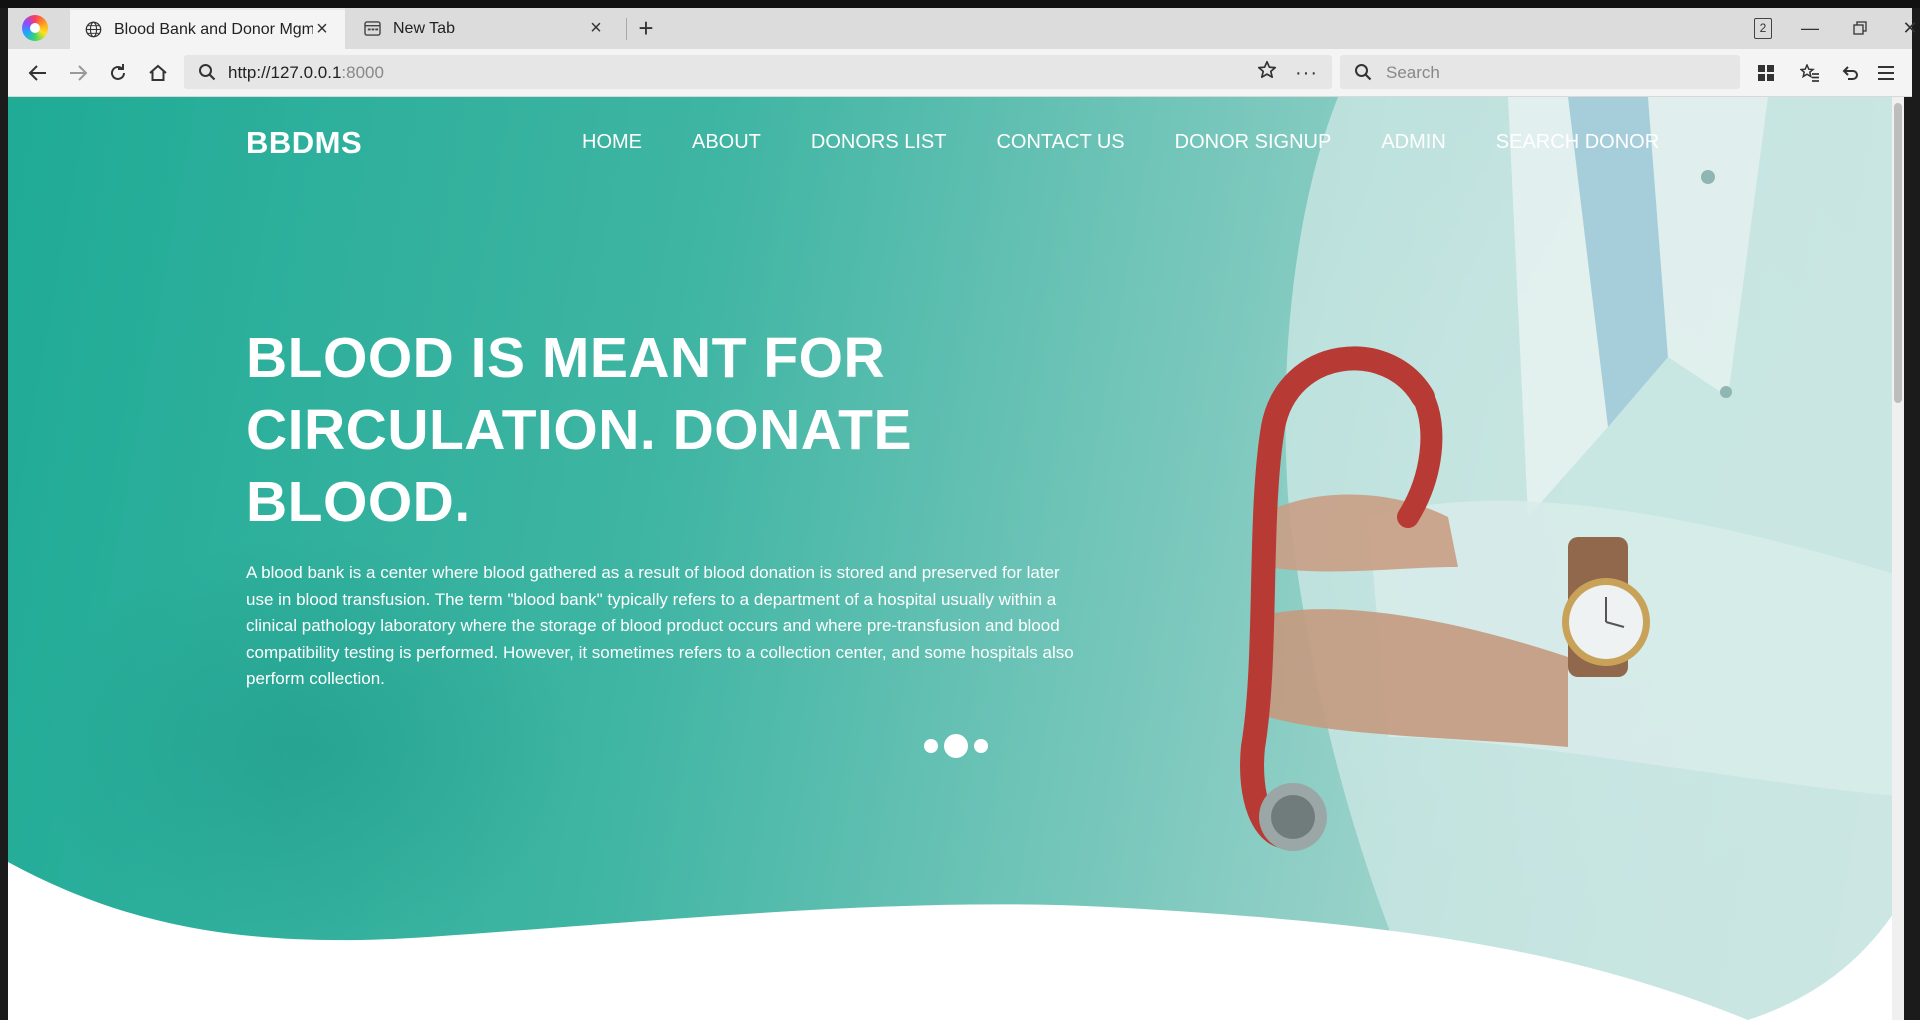  I want to click on menu-admin: ADMIN, so click(1413, 142).